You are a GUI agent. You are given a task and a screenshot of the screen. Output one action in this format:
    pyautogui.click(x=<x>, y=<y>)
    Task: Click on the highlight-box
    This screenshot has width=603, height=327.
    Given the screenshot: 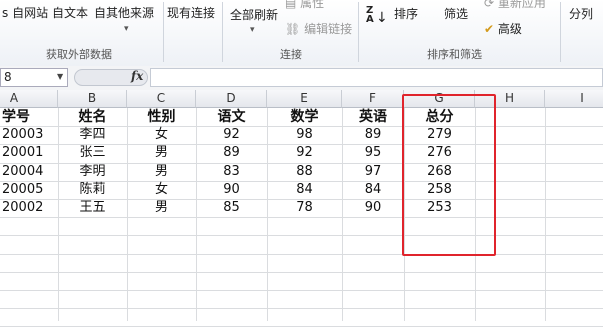 What is the action you would take?
    pyautogui.click(x=449, y=175)
    